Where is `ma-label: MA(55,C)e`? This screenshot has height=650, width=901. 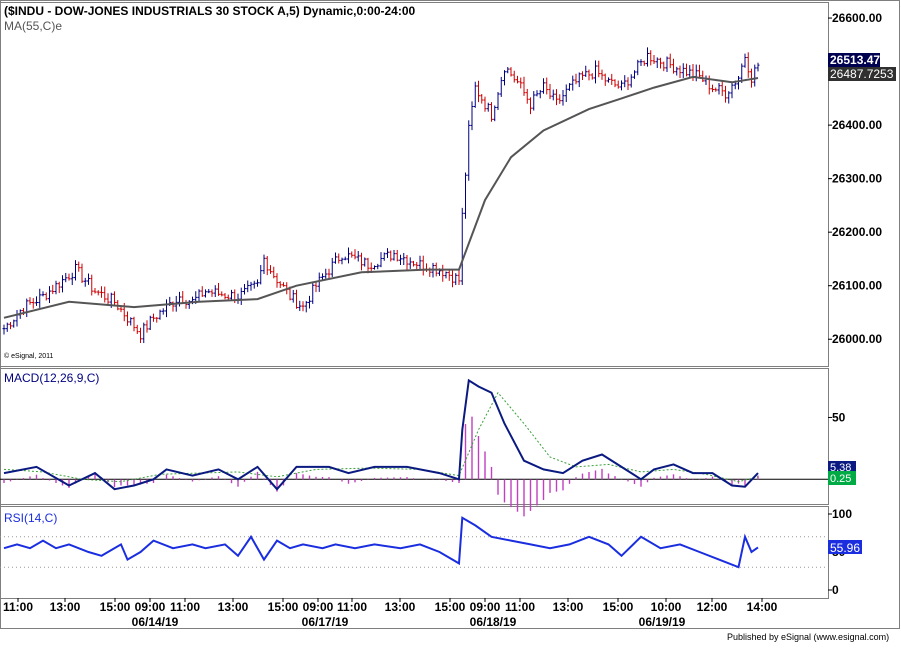 ma-label: MA(55,C)e is located at coordinates (33, 26).